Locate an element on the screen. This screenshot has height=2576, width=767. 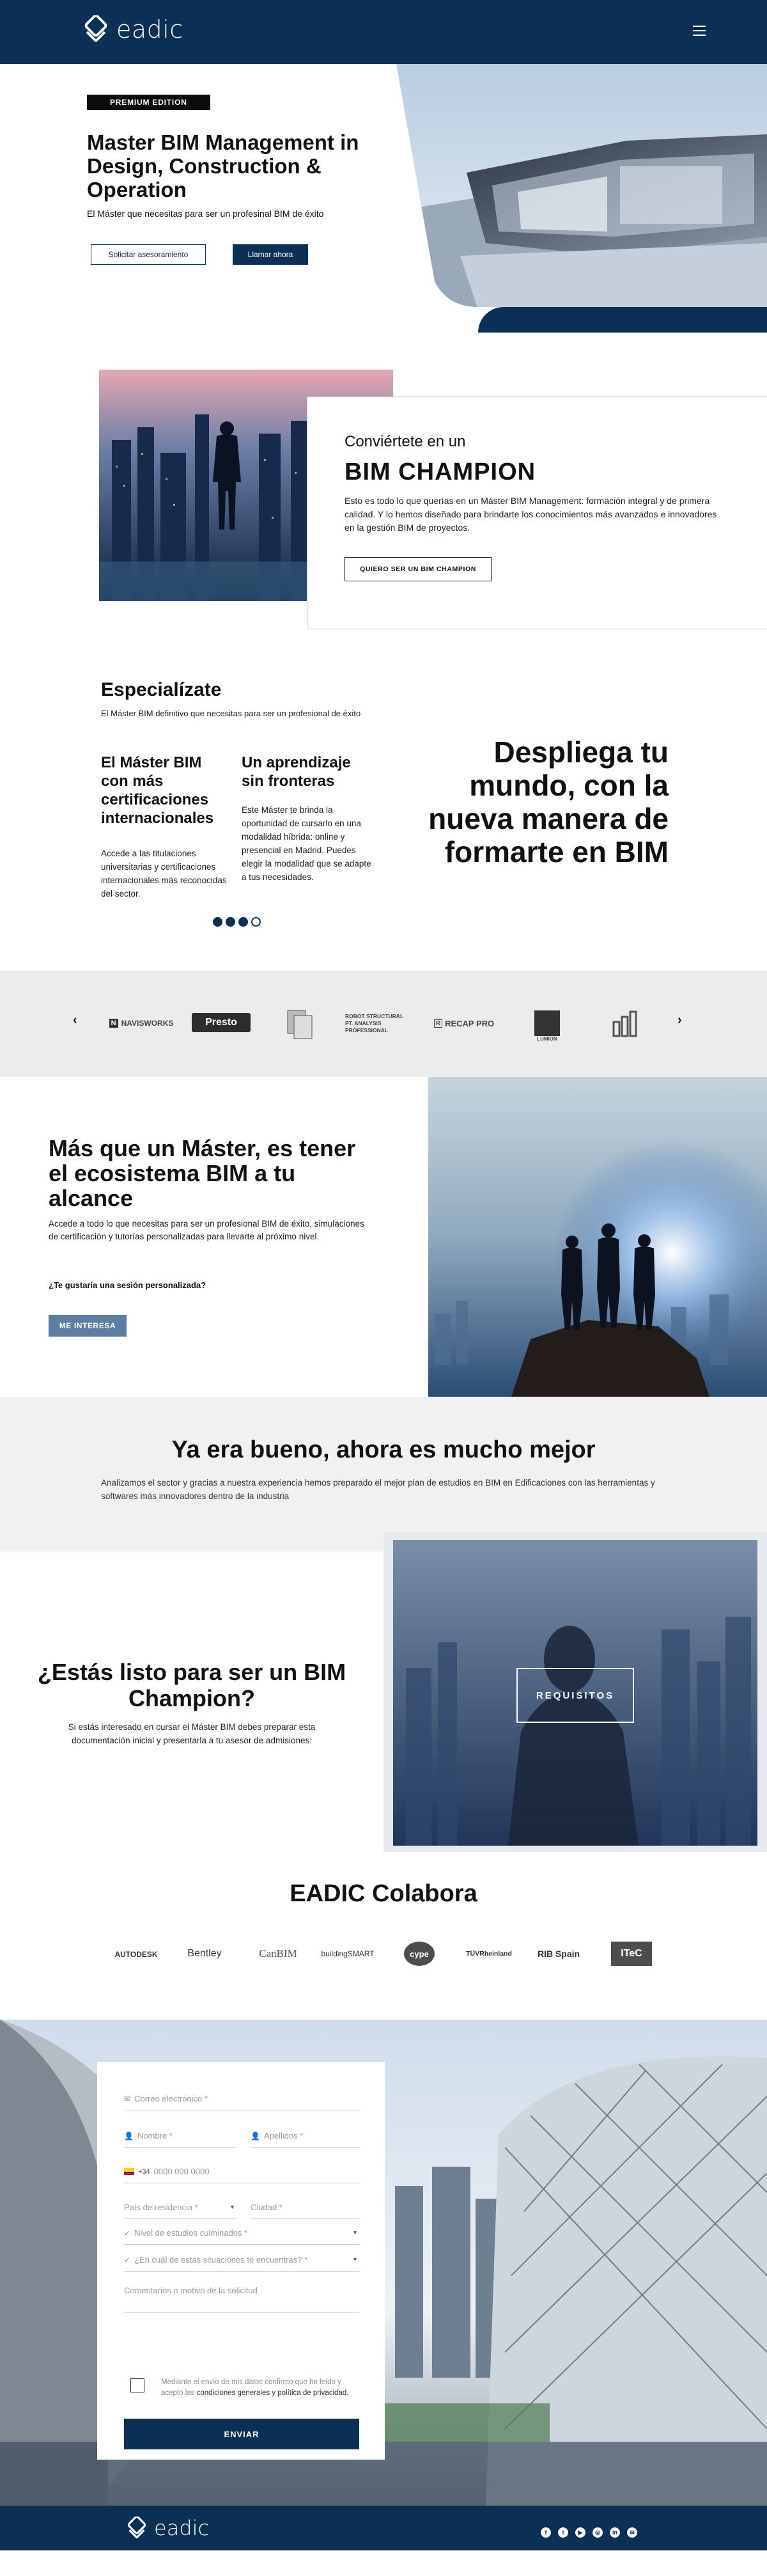
buildingsmart-logo: buildingSMART is located at coordinates (348, 1953).